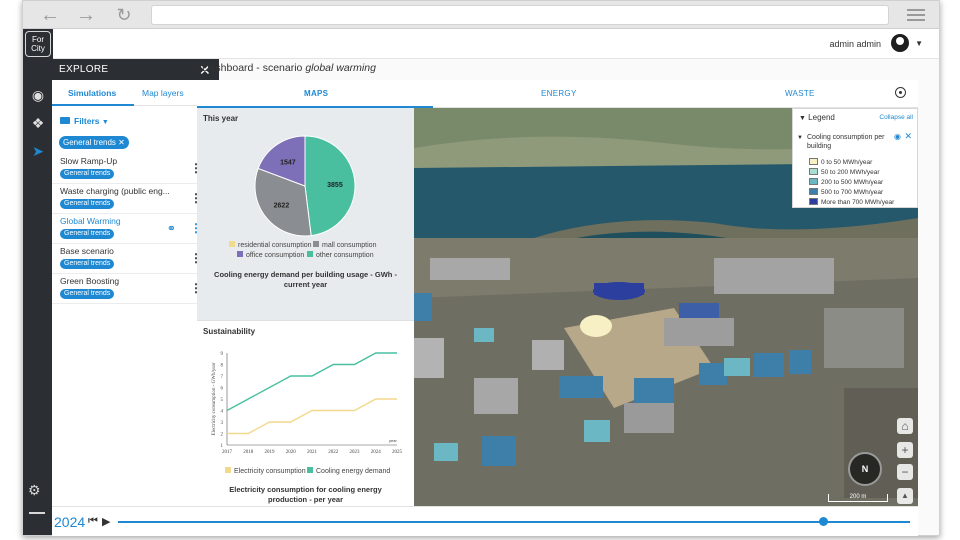 The height and width of the screenshot is (540, 960). Describe the element at coordinates (86, 15) in the screenshot. I see `forward-arrow-icon: →` at that location.